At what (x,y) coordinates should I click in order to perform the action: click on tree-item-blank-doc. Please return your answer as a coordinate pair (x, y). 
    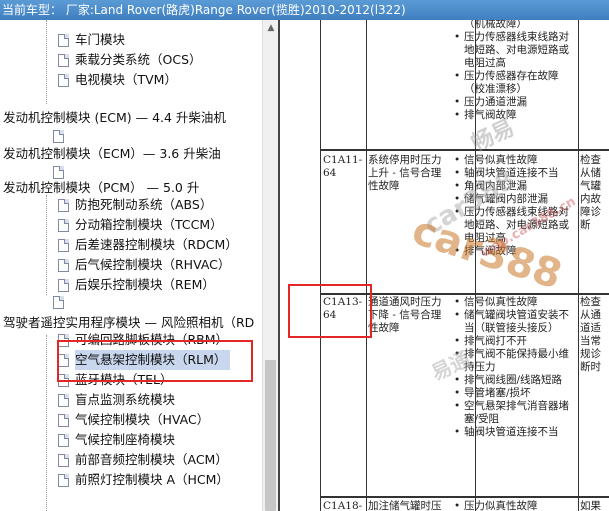
    Looking at the image, I should click on (61, 302).